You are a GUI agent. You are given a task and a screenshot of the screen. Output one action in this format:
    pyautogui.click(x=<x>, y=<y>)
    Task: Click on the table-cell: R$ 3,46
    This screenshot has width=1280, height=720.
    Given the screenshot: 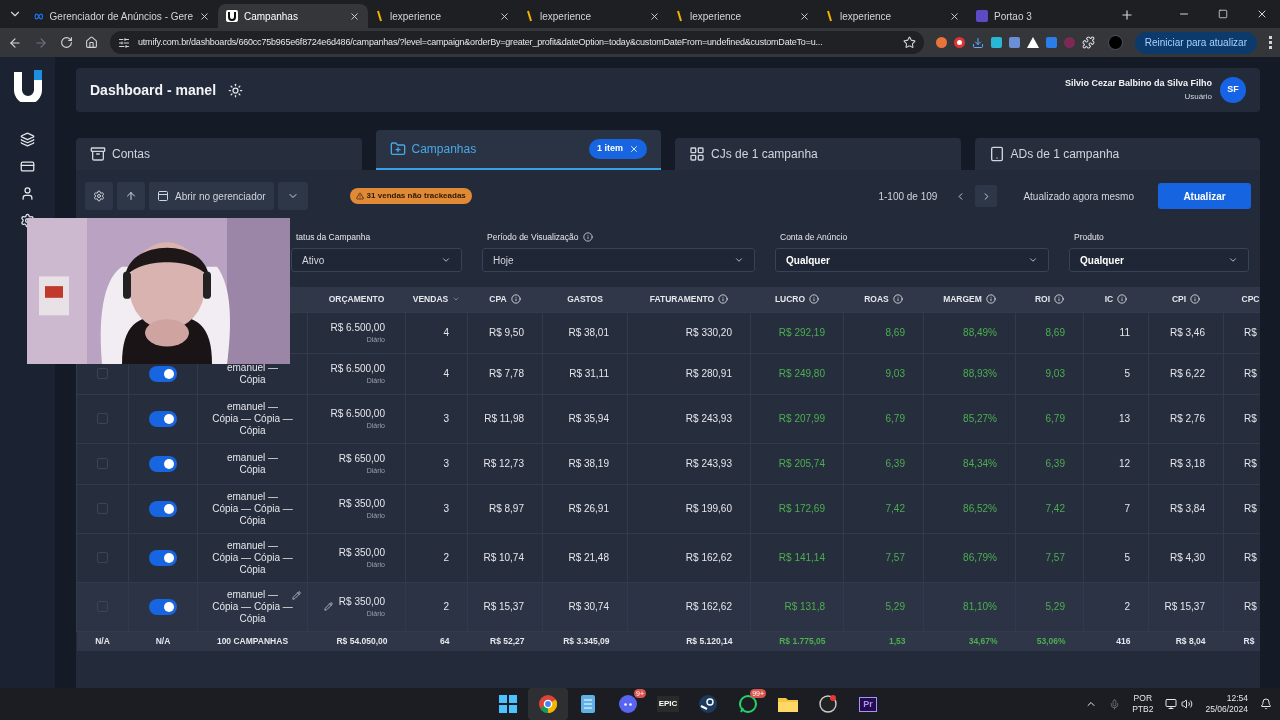 What is the action you would take?
    pyautogui.click(x=1186, y=332)
    